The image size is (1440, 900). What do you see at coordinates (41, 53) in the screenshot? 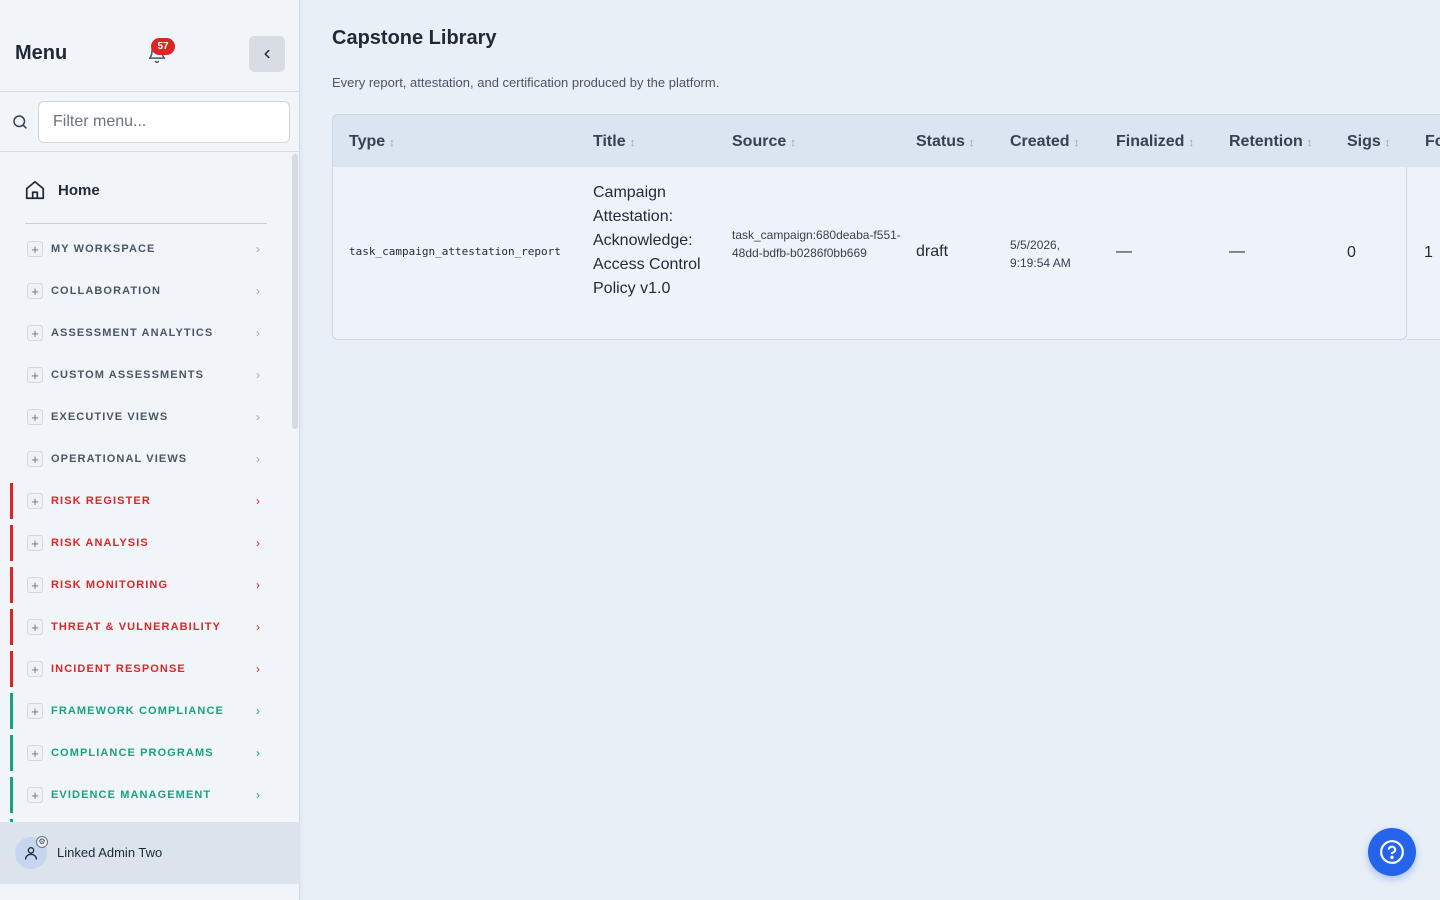
I see `sidebar-title: Menu` at bounding box center [41, 53].